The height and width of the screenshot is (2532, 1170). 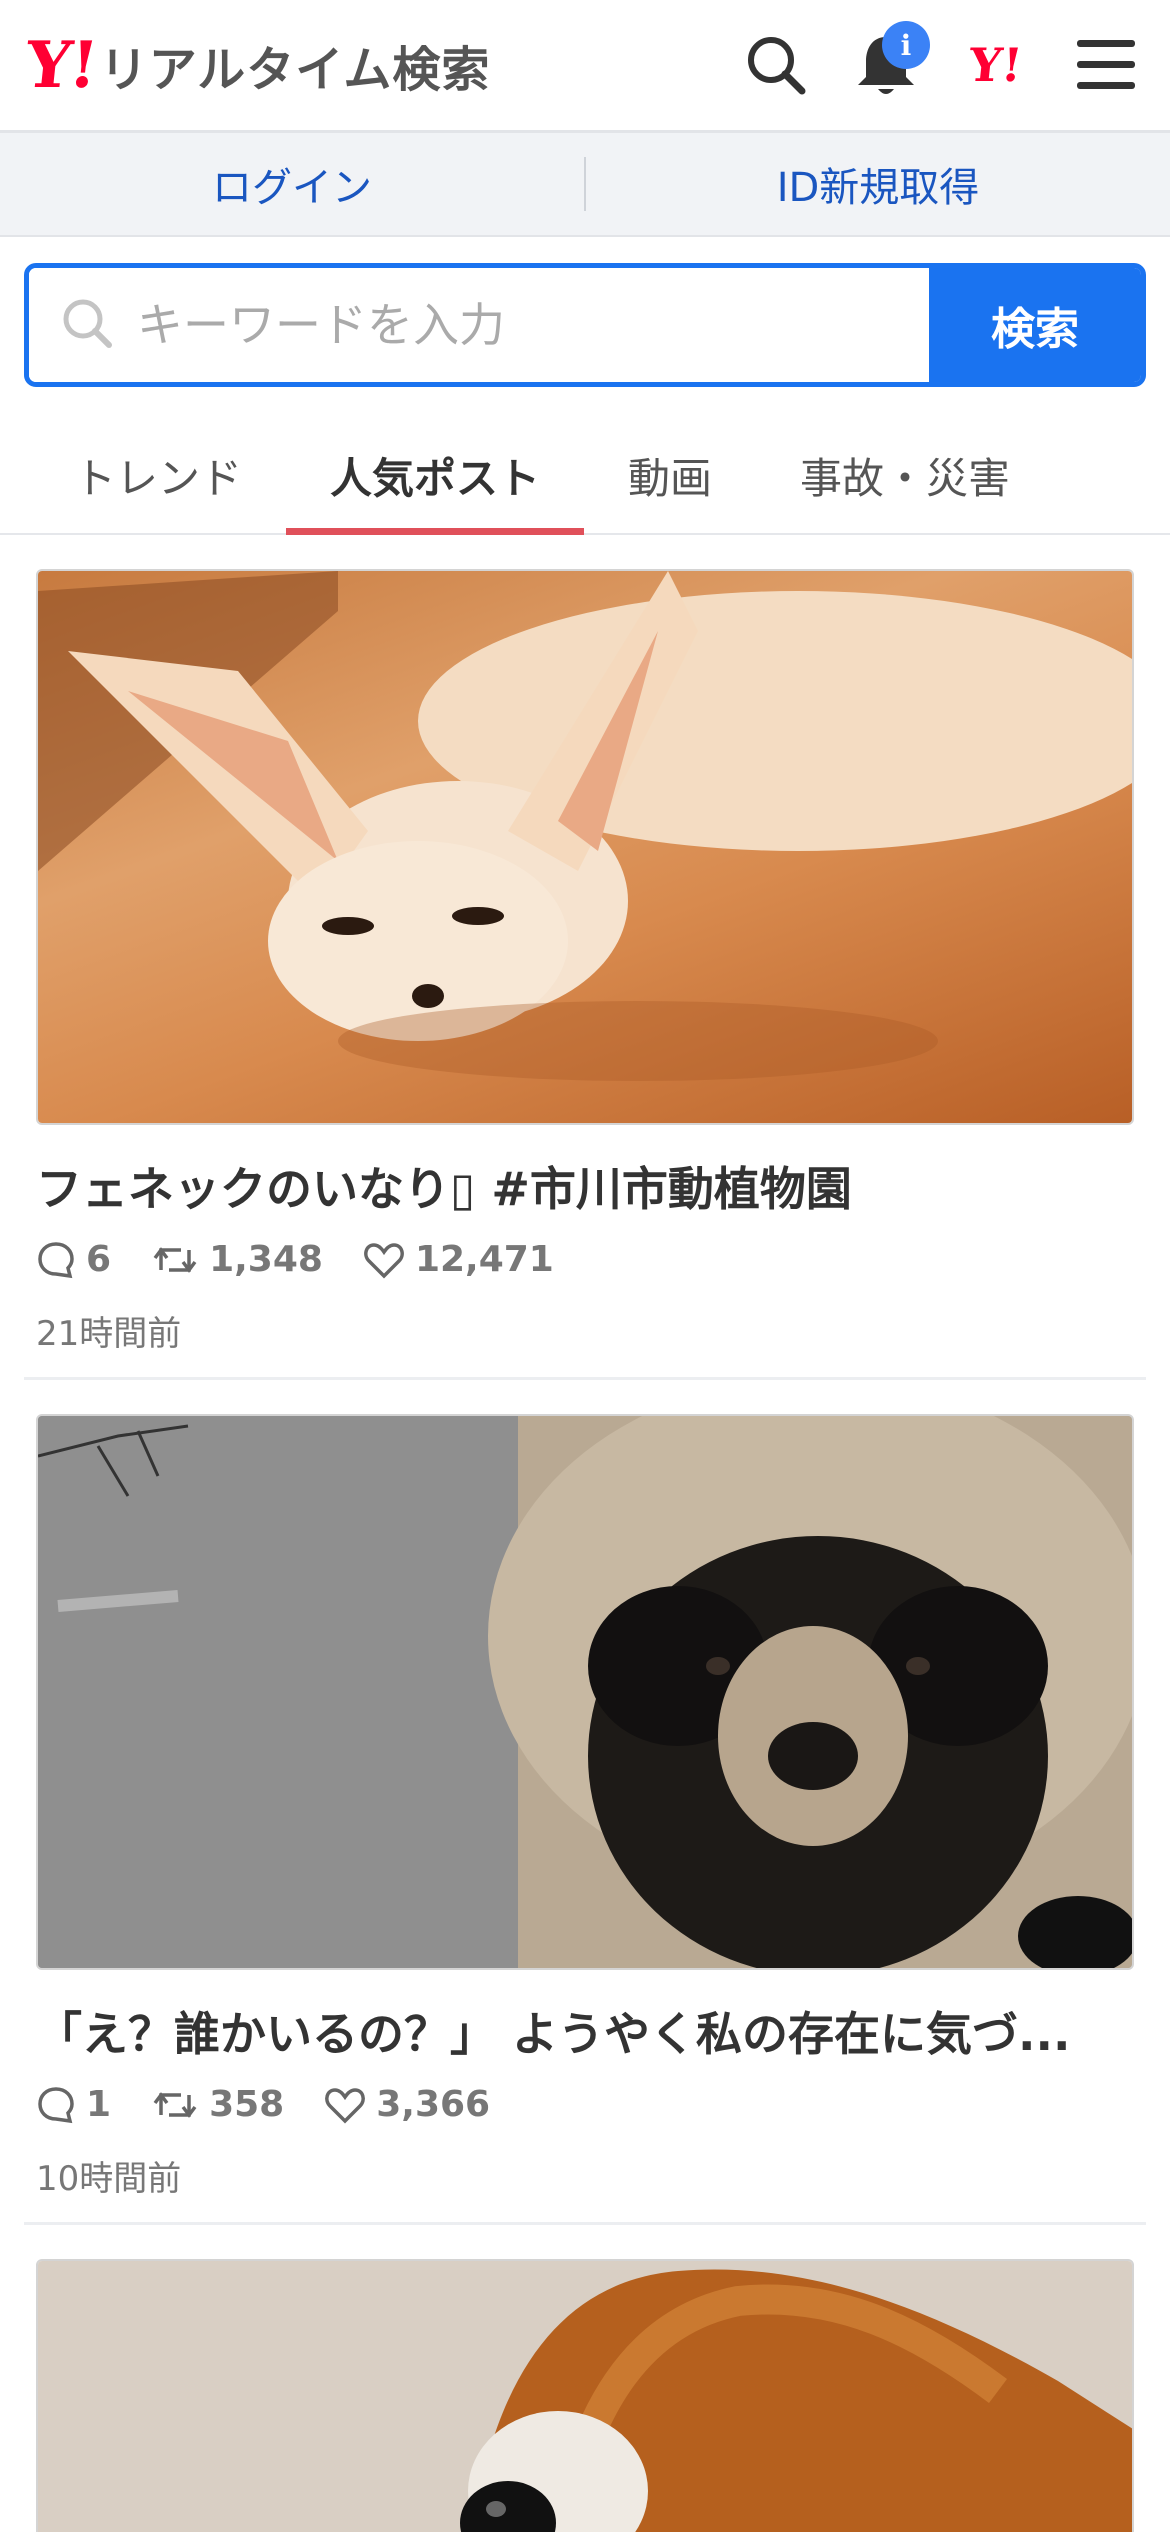 I want to click on yahoo-logo-mark: Y!, so click(x=61, y=65).